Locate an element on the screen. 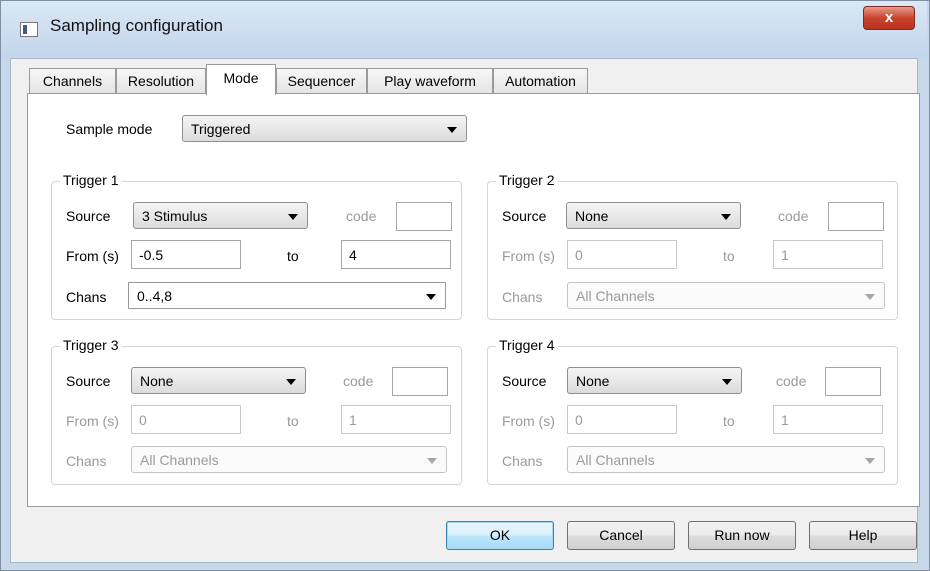  close-button: x is located at coordinates (889, 18).